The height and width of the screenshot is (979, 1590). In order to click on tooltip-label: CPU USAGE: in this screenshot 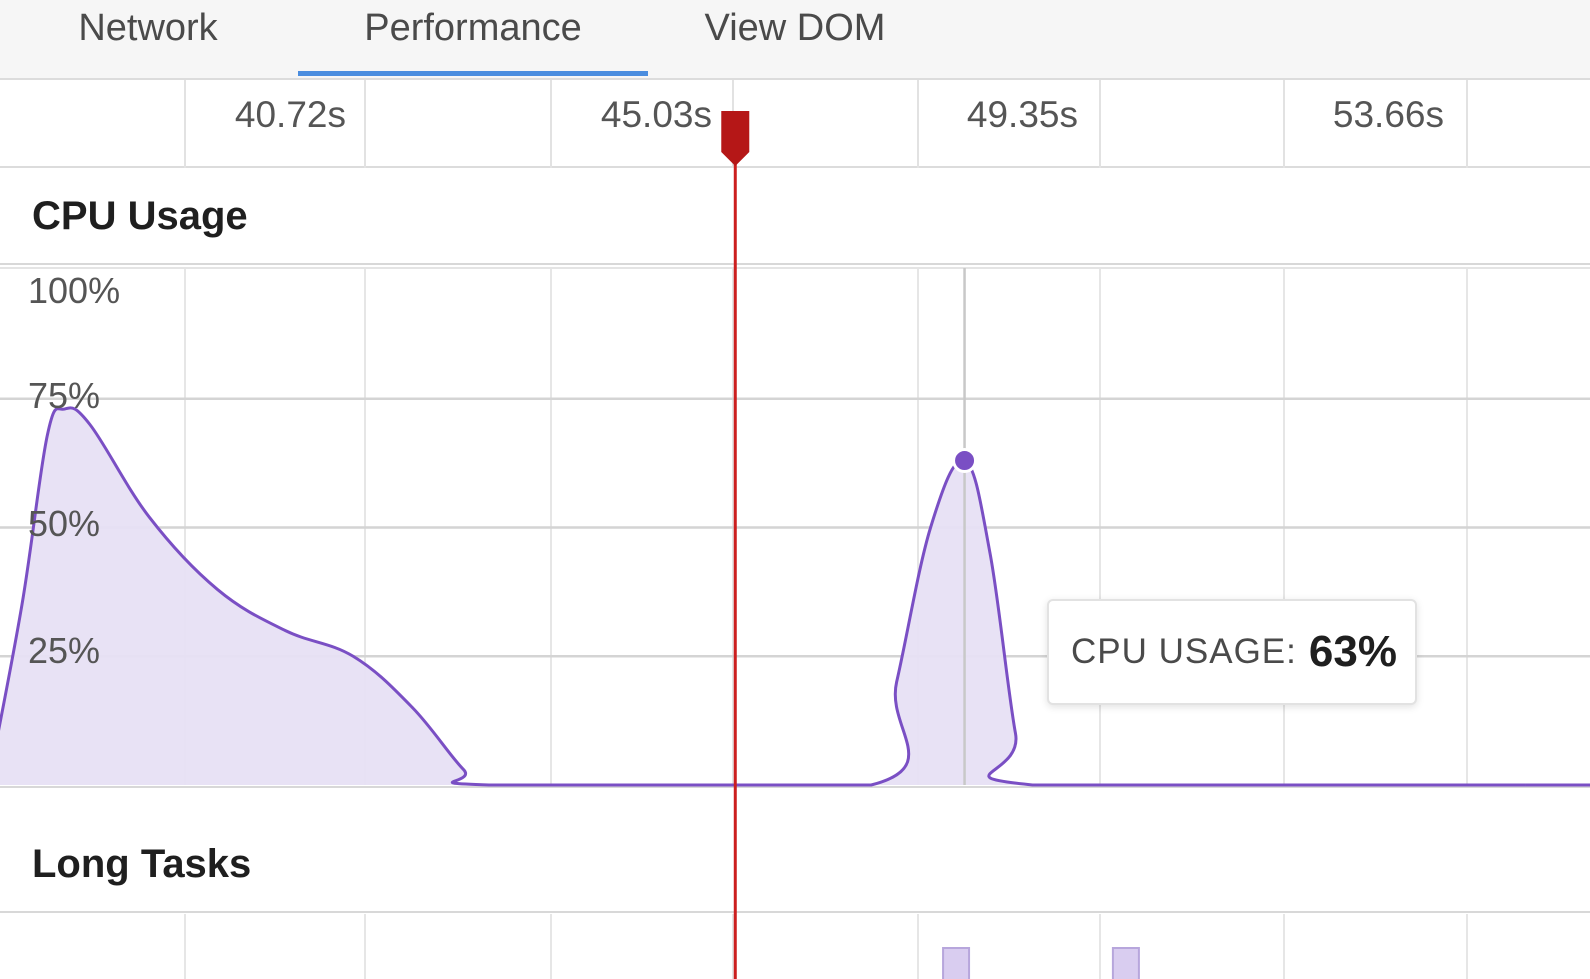, I will do `click(1184, 651)`.